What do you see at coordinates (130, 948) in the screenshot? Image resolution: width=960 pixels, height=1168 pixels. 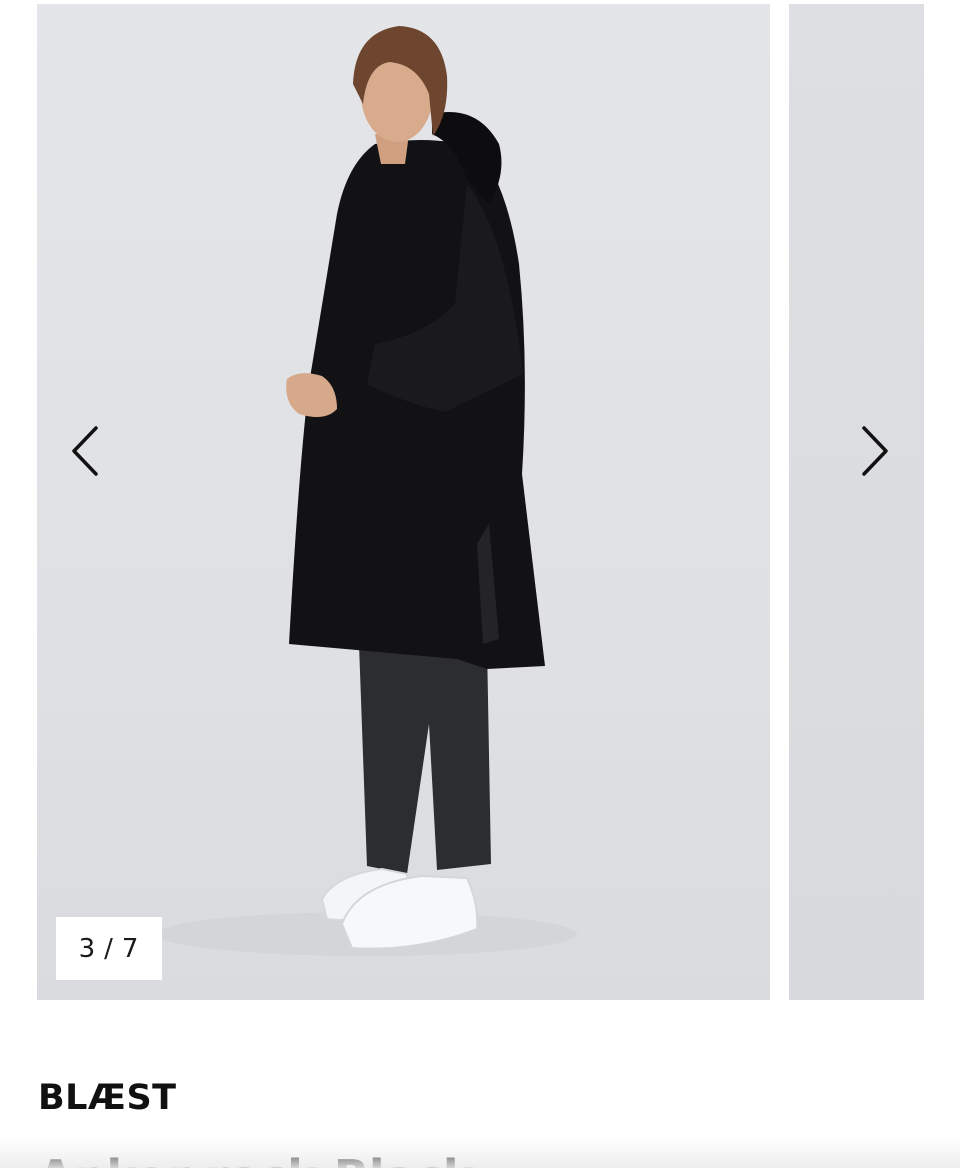 I see `gallery-total-count: 7` at bounding box center [130, 948].